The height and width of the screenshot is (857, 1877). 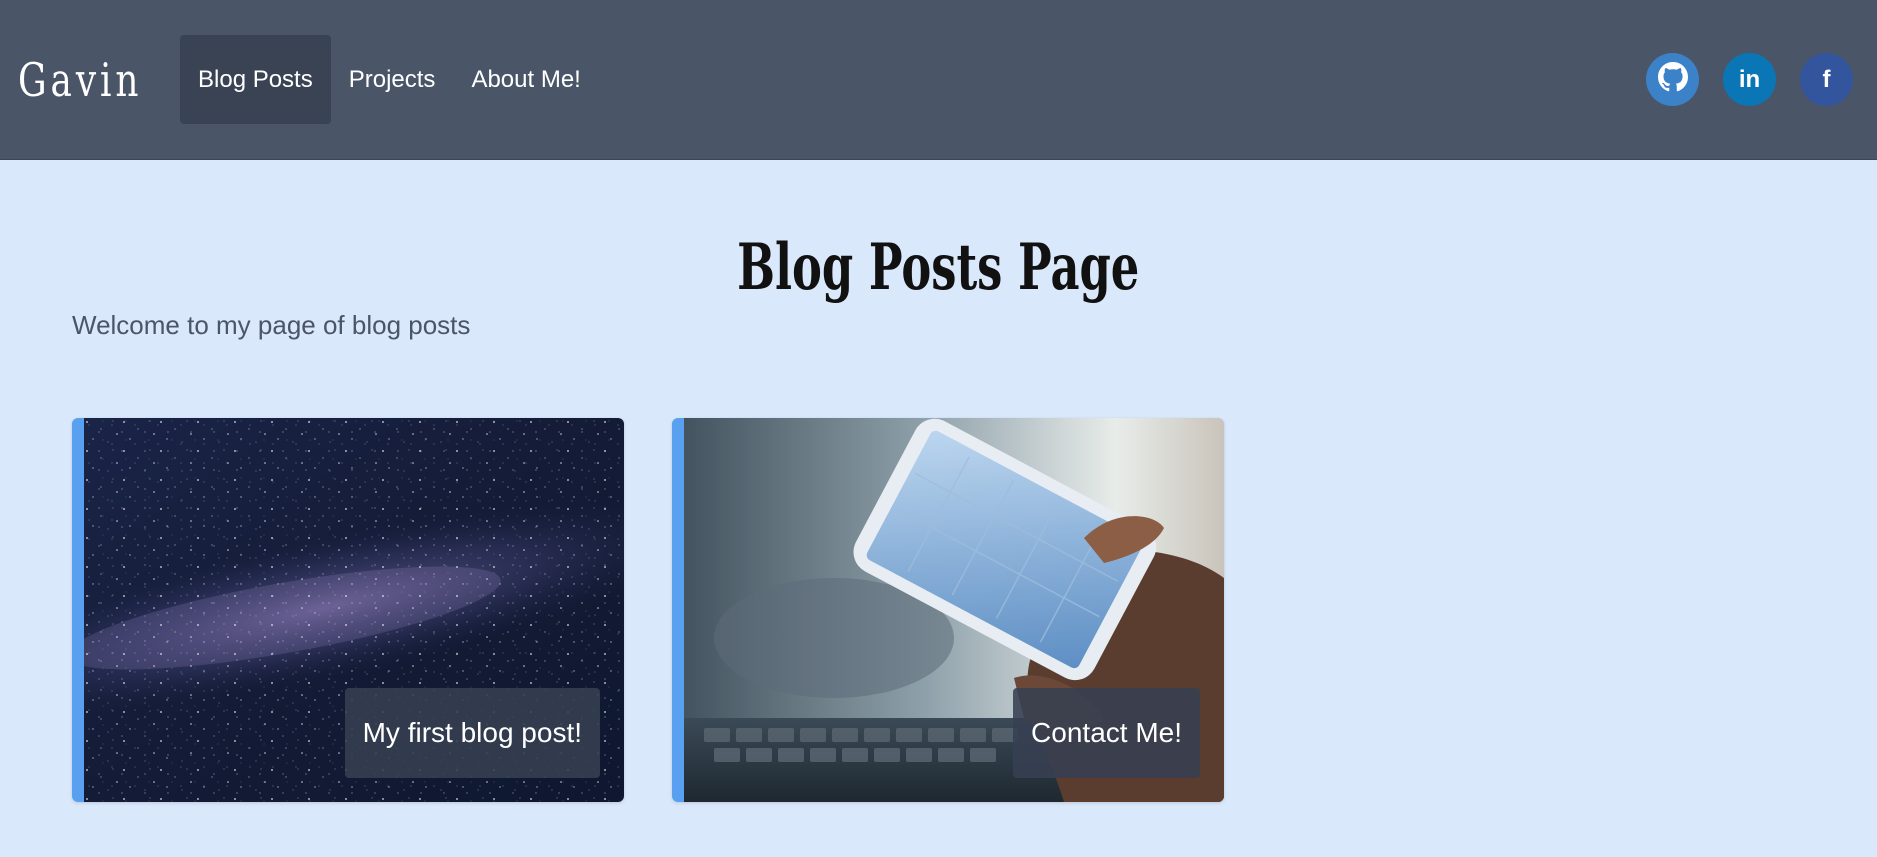 What do you see at coordinates (348, 610) in the screenshot?
I see `blog-card-first-post: My first blog post!` at bounding box center [348, 610].